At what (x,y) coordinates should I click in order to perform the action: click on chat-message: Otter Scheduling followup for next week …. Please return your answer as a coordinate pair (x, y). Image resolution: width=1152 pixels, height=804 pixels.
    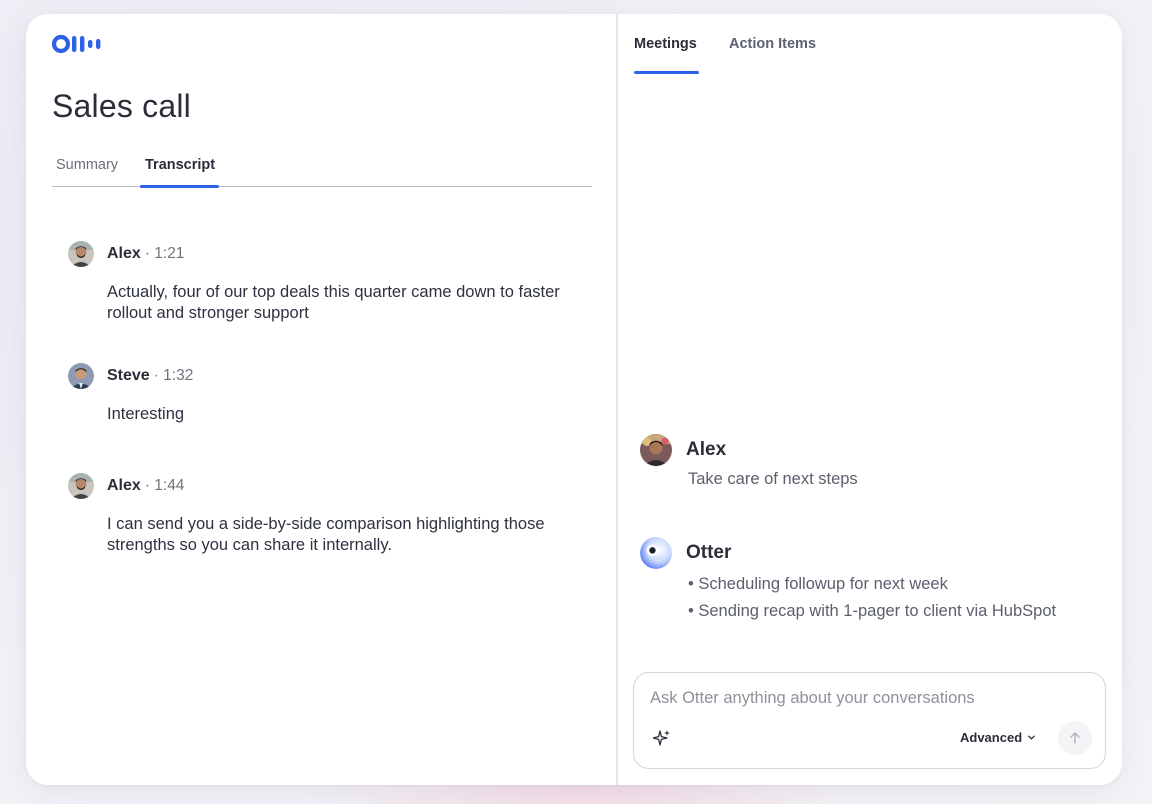
    Looking at the image, I should click on (875, 581).